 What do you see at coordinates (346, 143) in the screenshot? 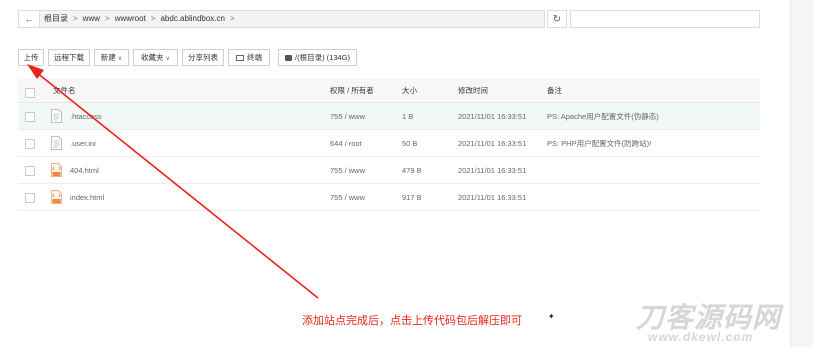
I see `file-permission: 644 / root` at bounding box center [346, 143].